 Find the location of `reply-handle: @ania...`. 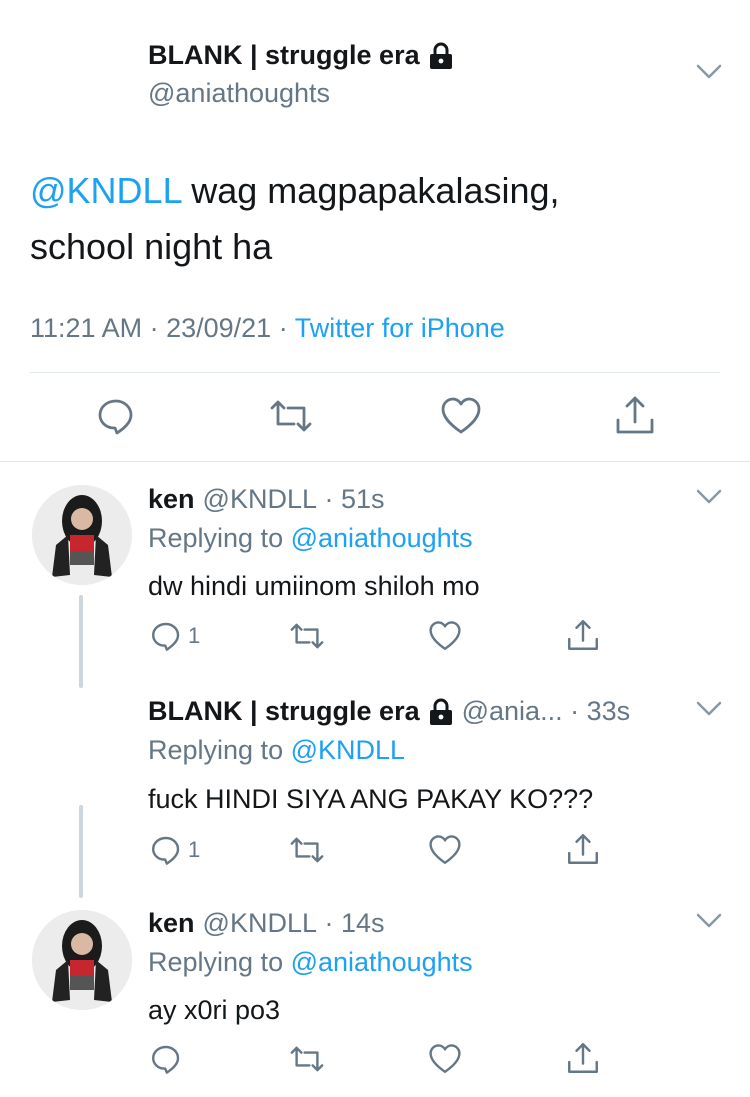

reply-handle: @ania... is located at coordinates (512, 711).